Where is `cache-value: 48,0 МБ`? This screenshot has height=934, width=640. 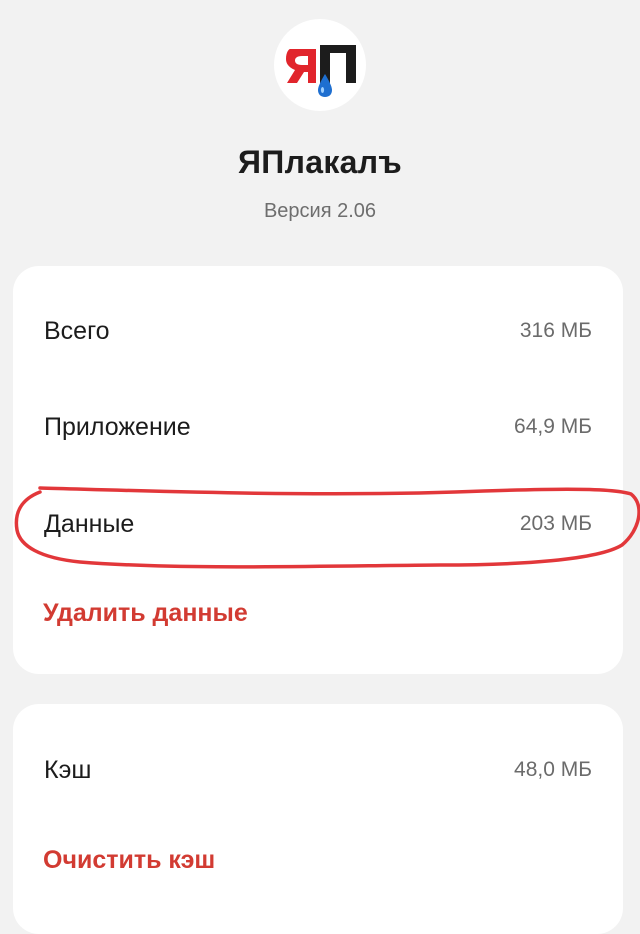 cache-value: 48,0 МБ is located at coordinates (553, 769).